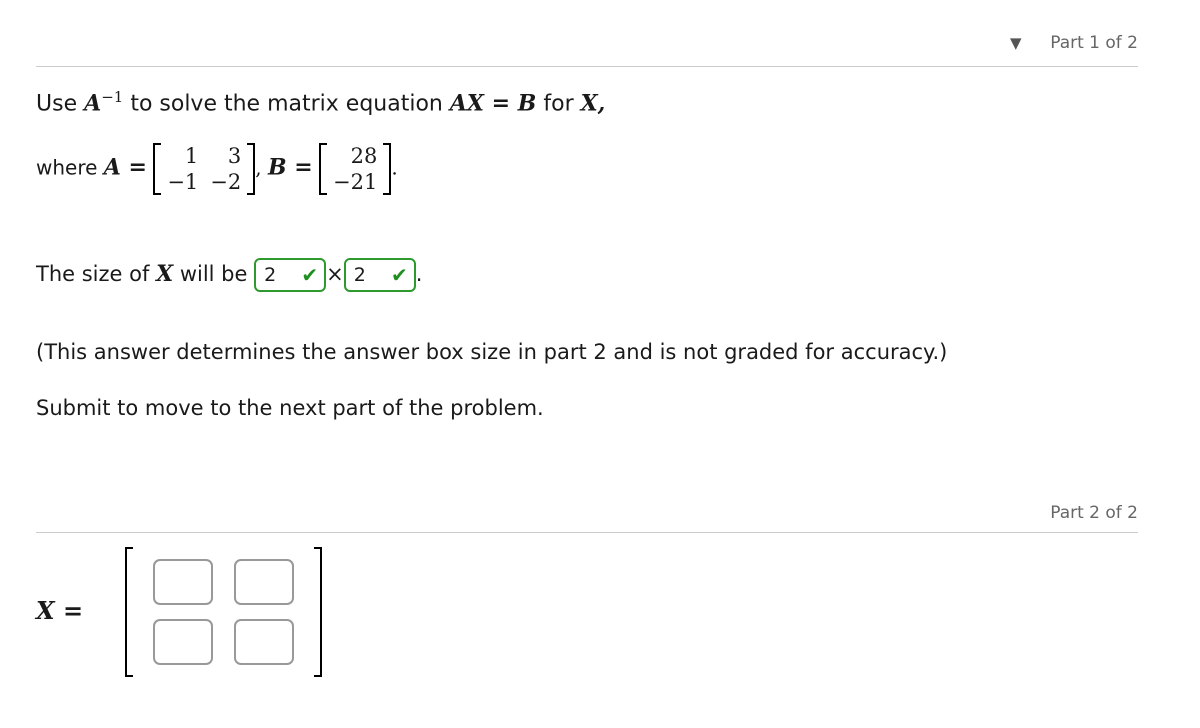  Describe the element at coordinates (290, 275) in the screenshot. I see `rows-input: 2 ✔` at that location.